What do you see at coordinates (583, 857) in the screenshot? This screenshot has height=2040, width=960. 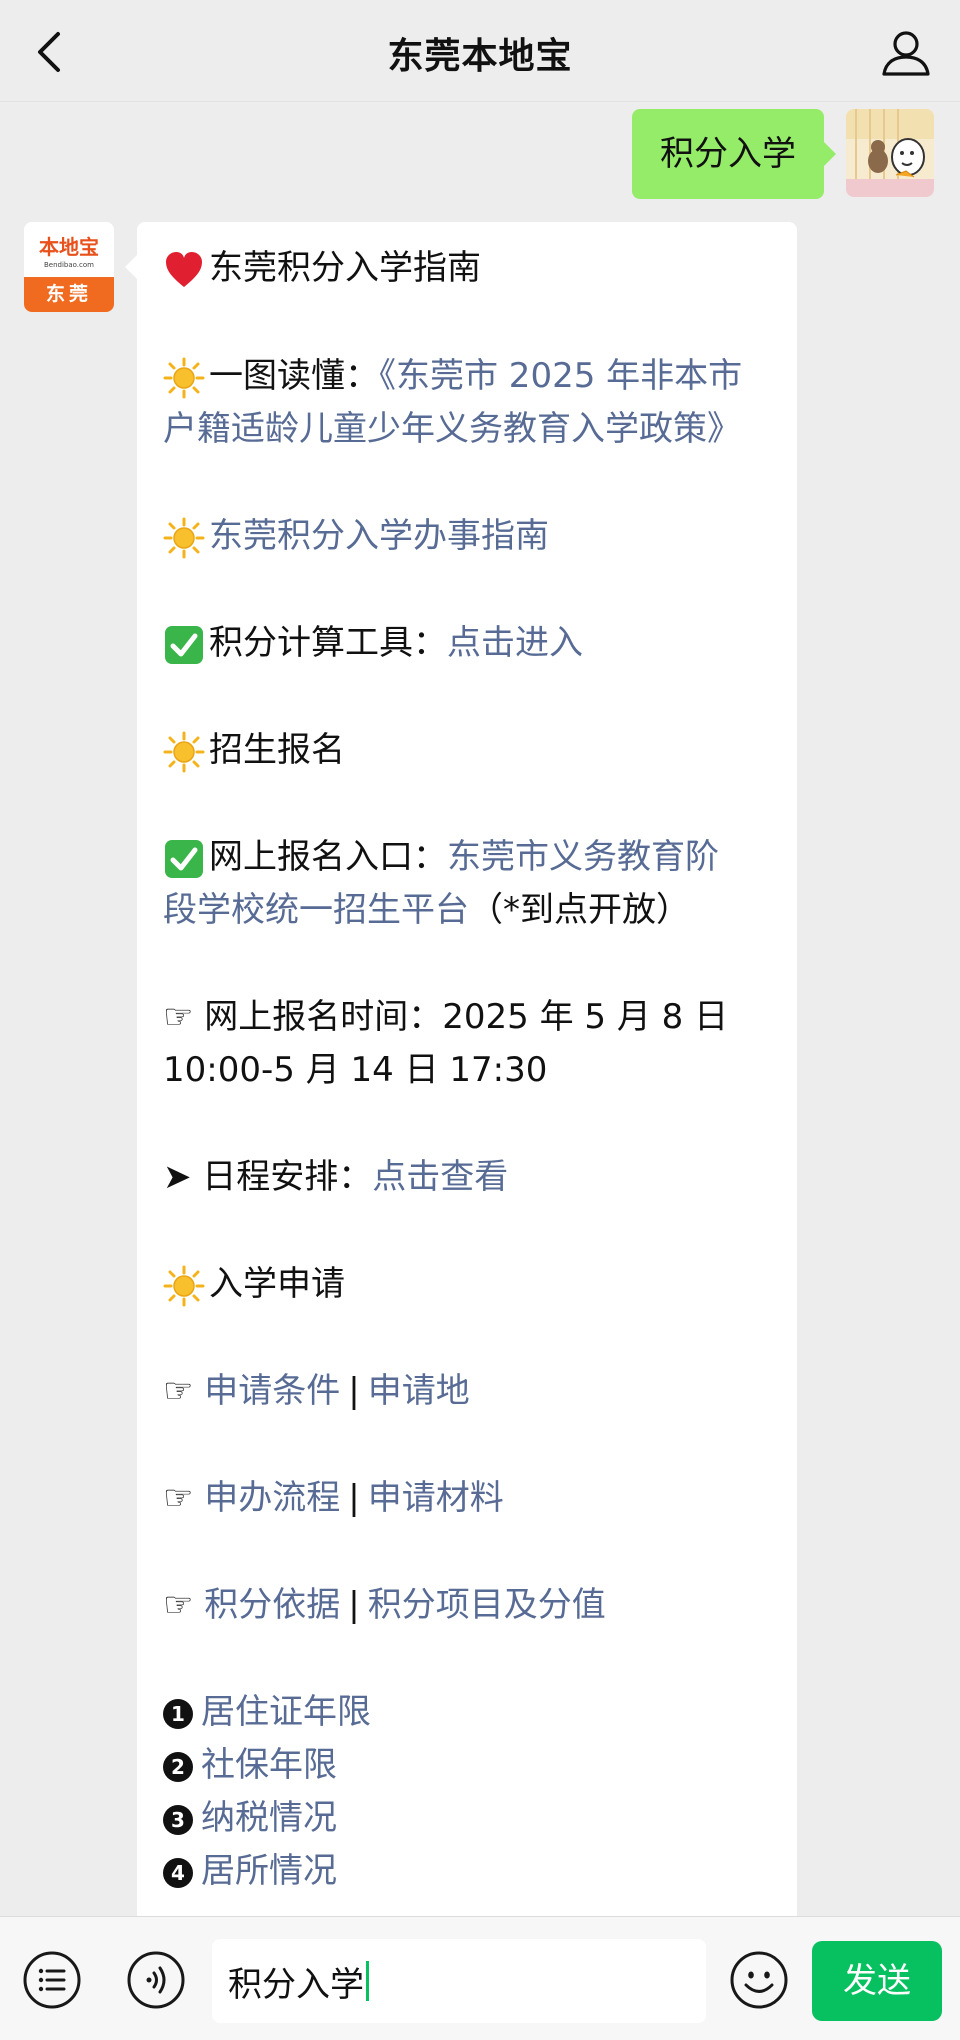 I see `enrollment-platform-link: 东莞市义务教育阶` at bounding box center [583, 857].